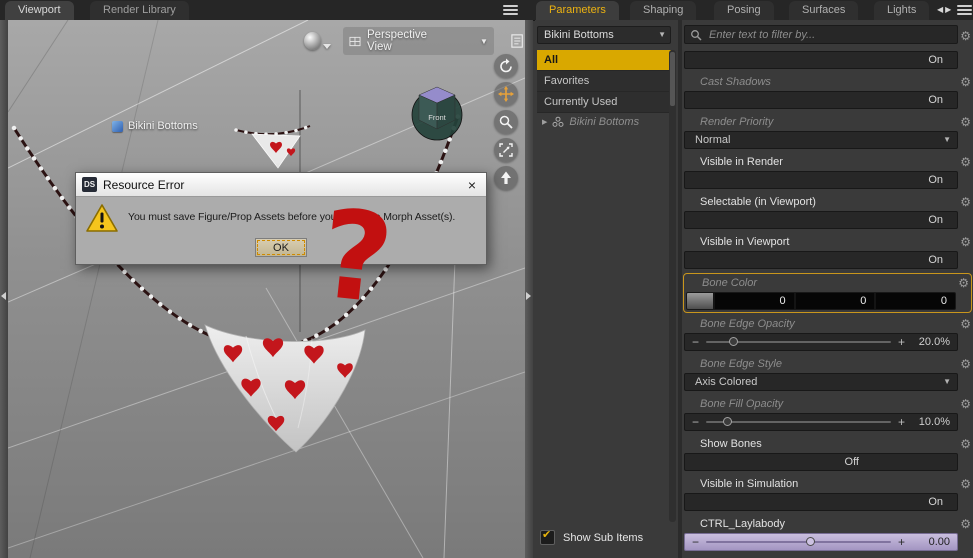 This screenshot has height=558, width=973. Describe the element at coordinates (672, 79) in the screenshot. I see `scrollbar-thumb` at that location.